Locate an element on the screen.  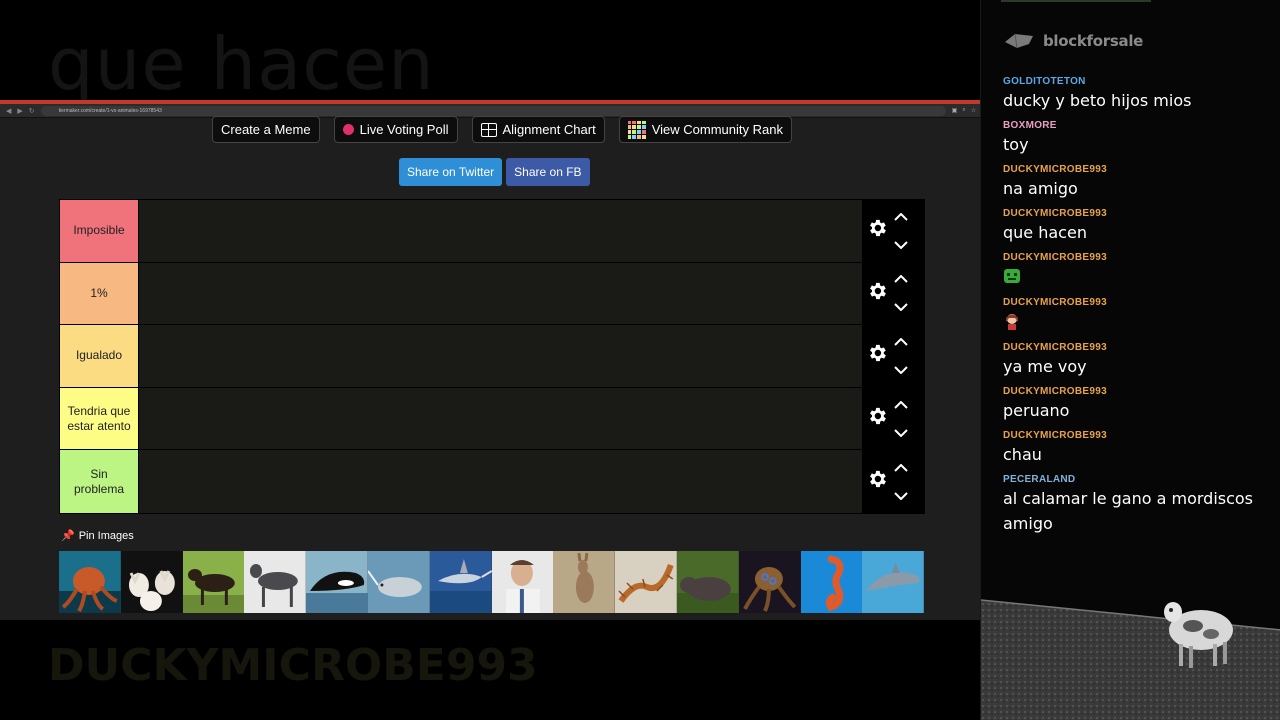
tier-image-octopus is located at coordinates (90, 582).